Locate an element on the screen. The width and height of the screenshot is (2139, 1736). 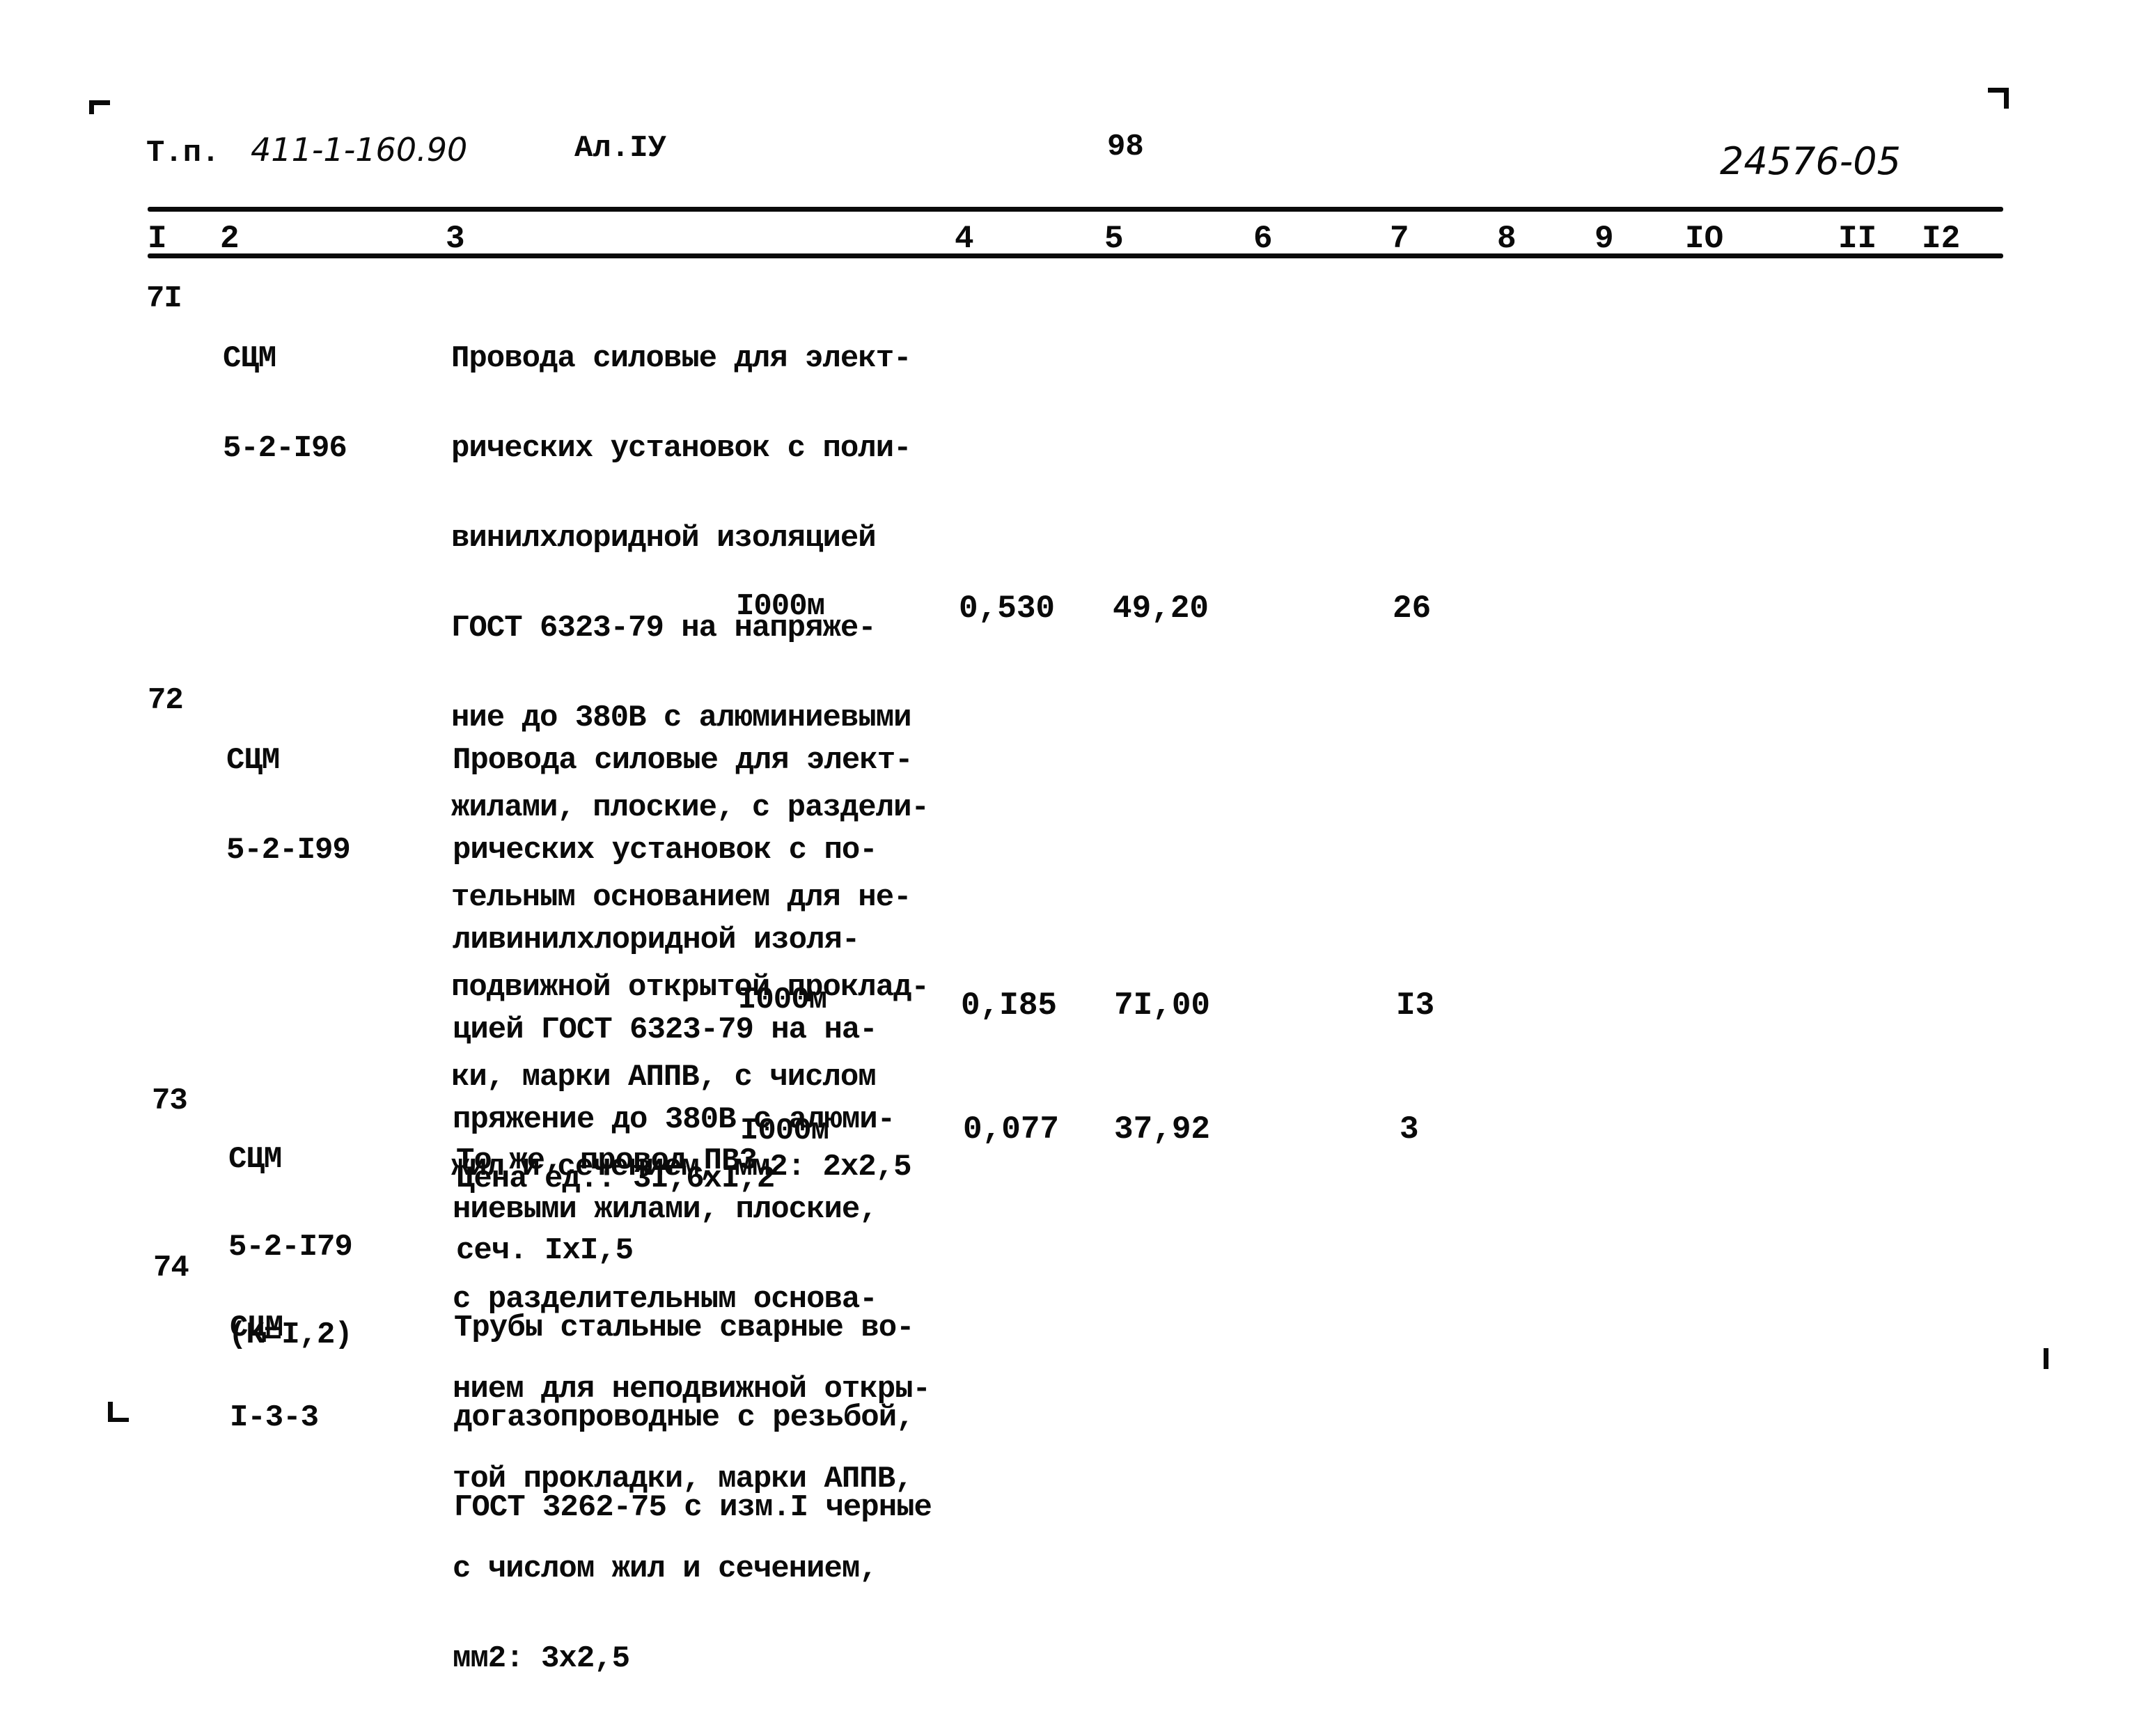
description-line: винилхлоридной изоляцией is located at coordinates (664, 538).